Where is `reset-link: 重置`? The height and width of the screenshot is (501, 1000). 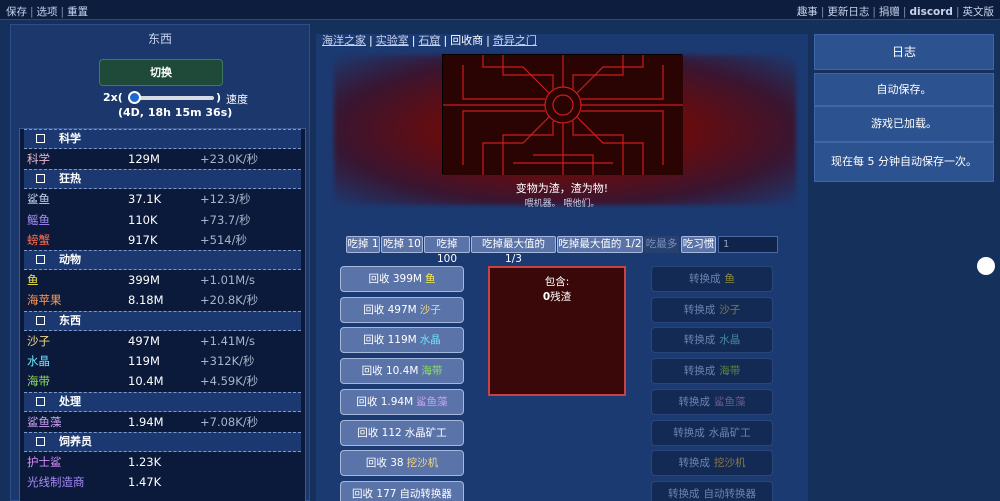 reset-link: 重置 is located at coordinates (77, 12).